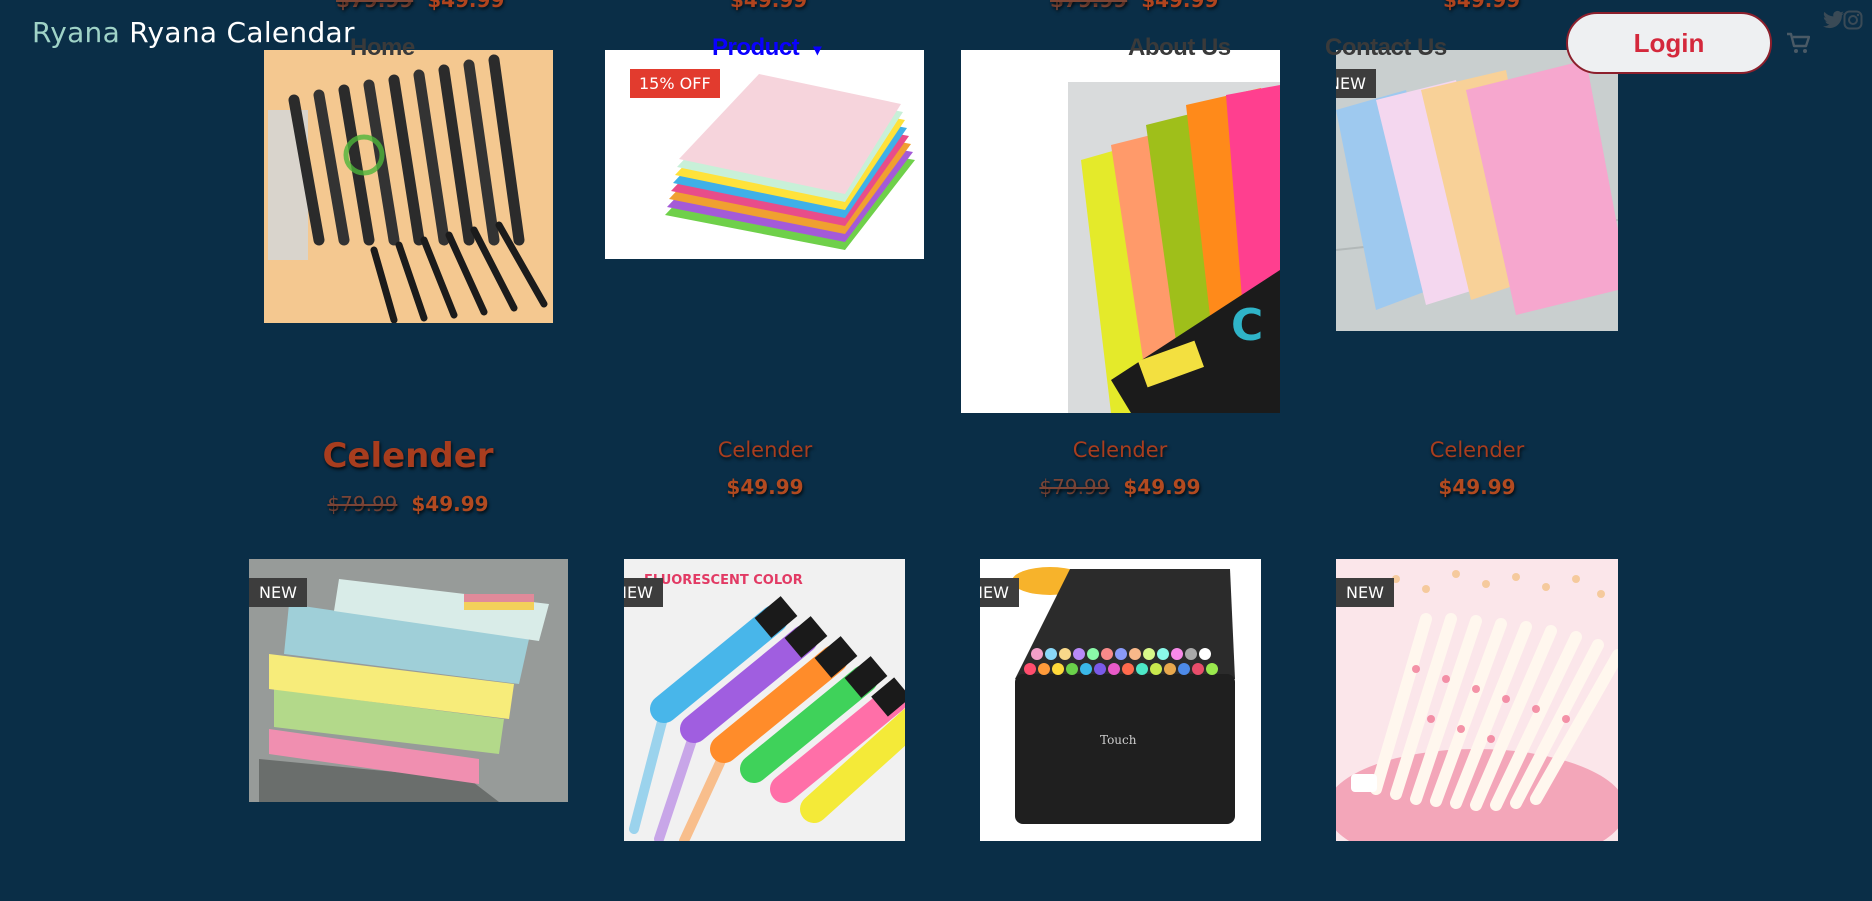 The height and width of the screenshot is (901, 1872). I want to click on brand-logo: Ryana Ryana Calendar, so click(193, 32).